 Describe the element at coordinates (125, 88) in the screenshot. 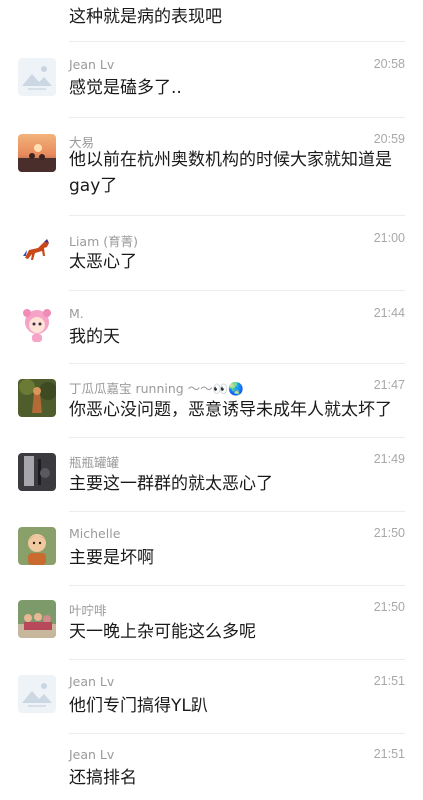

I see `message-text: 感觉是磕多了..` at that location.